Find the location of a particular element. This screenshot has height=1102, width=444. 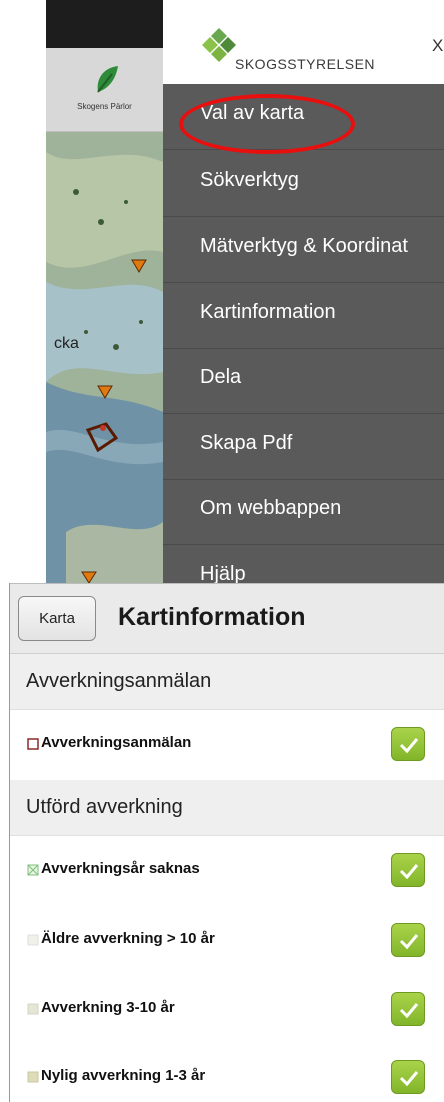

drawer-header: SKOGSSTYRELSEN X is located at coordinates (303, 42).